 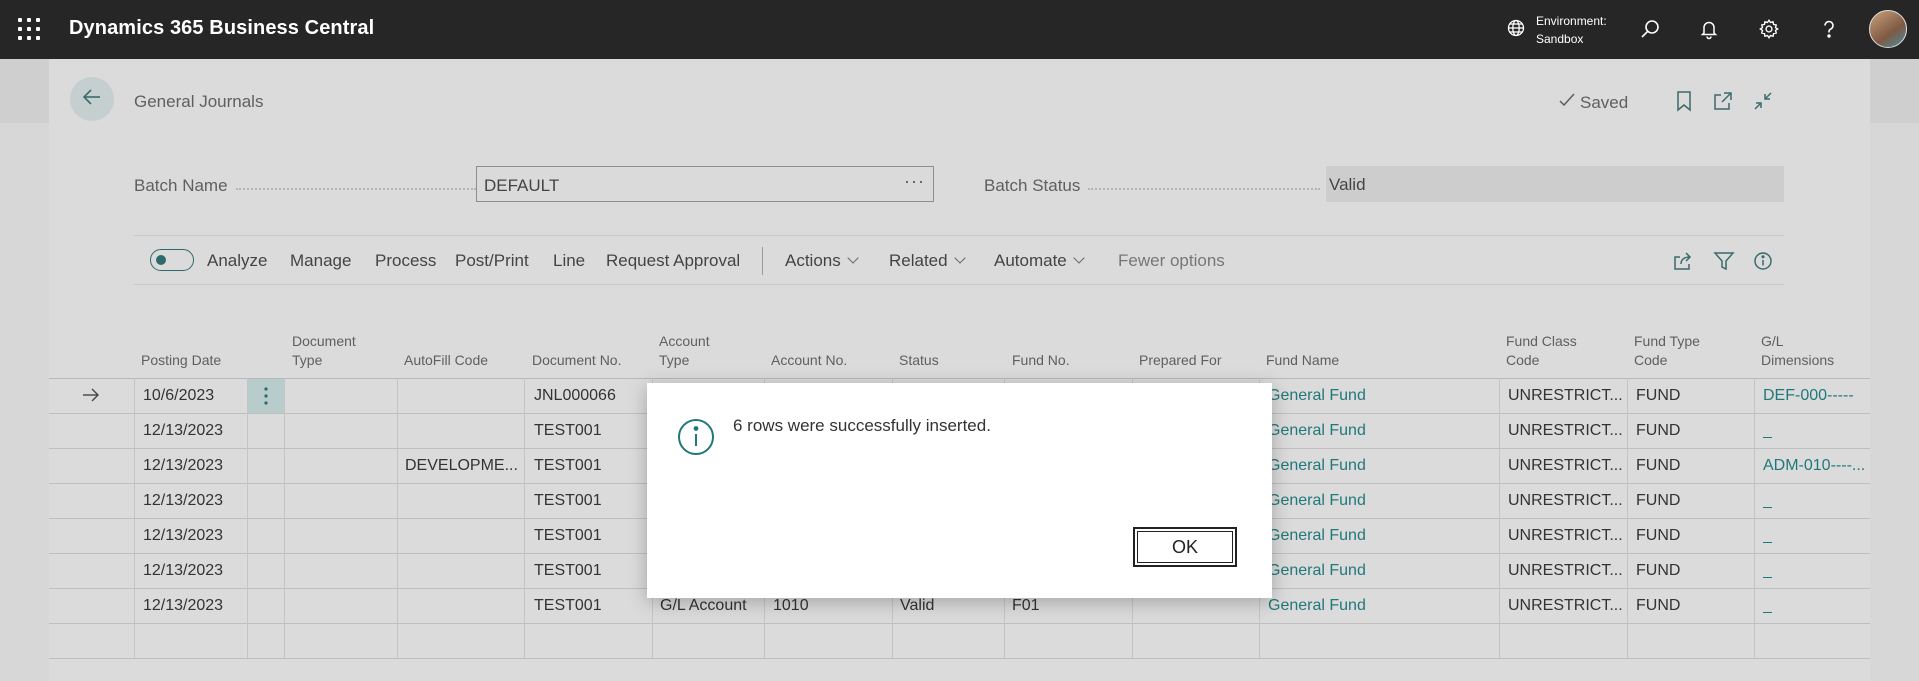 What do you see at coordinates (1499, 518) in the screenshot?
I see `column-line` at bounding box center [1499, 518].